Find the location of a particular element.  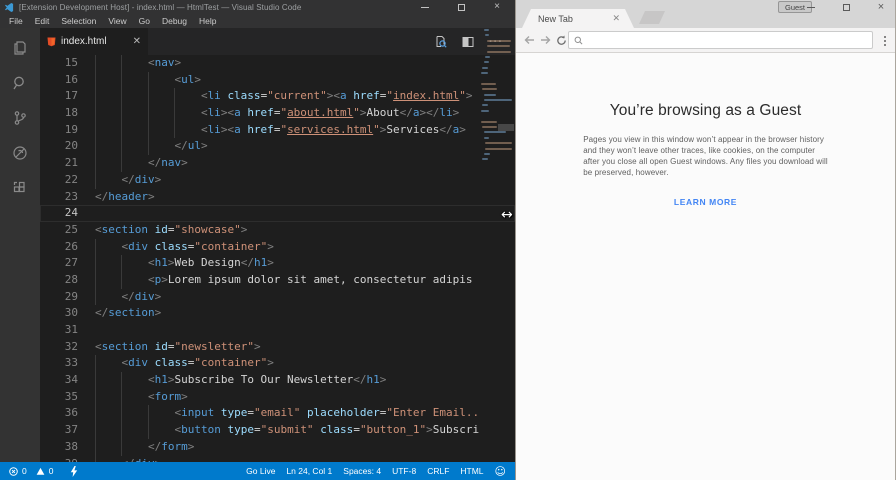

errors-count: 0 is located at coordinates (24, 471).